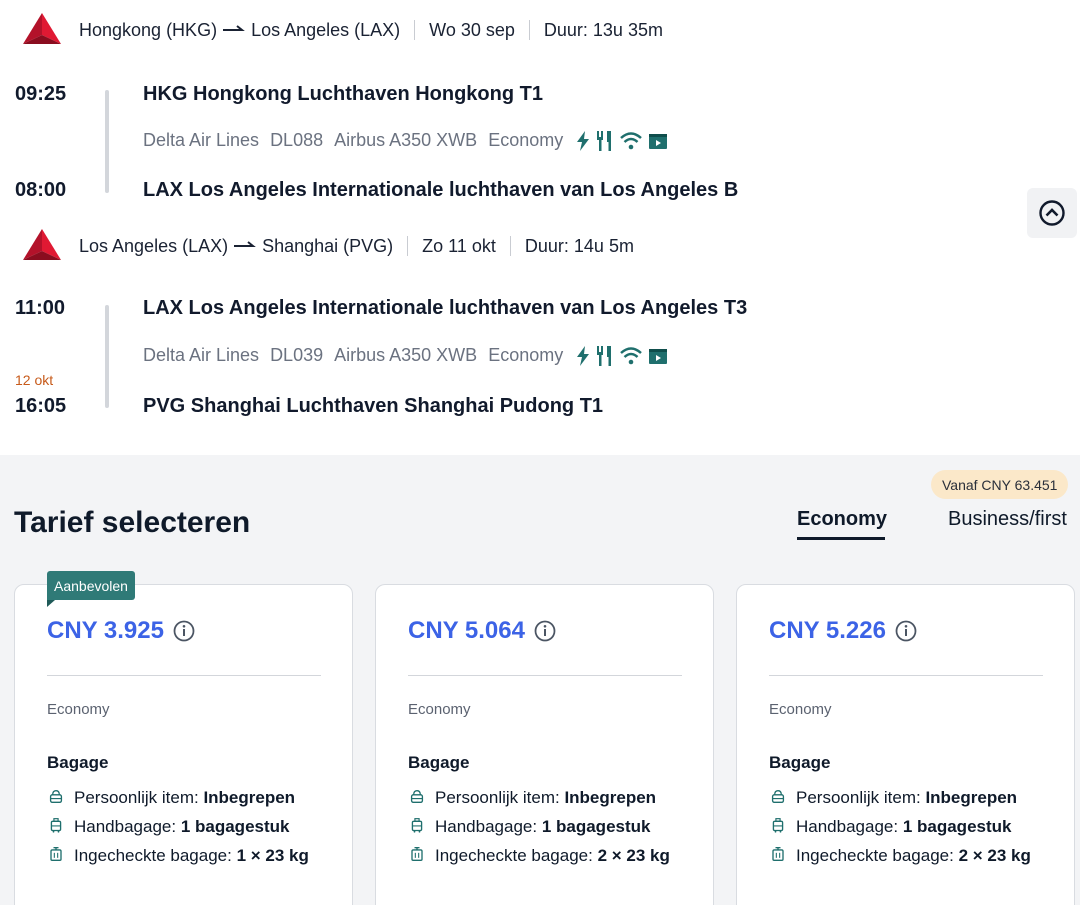 The image size is (1080, 905). What do you see at coordinates (1007, 519) in the screenshot?
I see `tab-business-first: Business/first` at bounding box center [1007, 519].